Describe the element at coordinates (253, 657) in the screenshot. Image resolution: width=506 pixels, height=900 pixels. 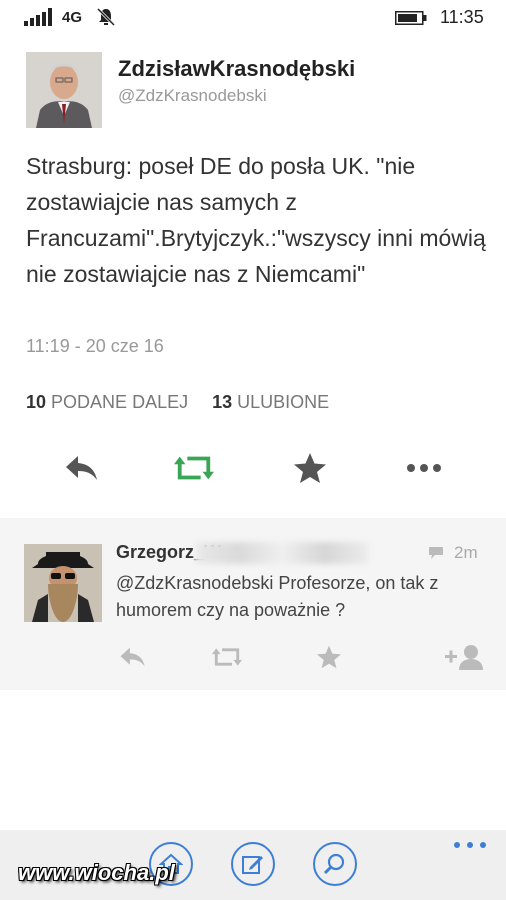
I see `reply-actions` at that location.